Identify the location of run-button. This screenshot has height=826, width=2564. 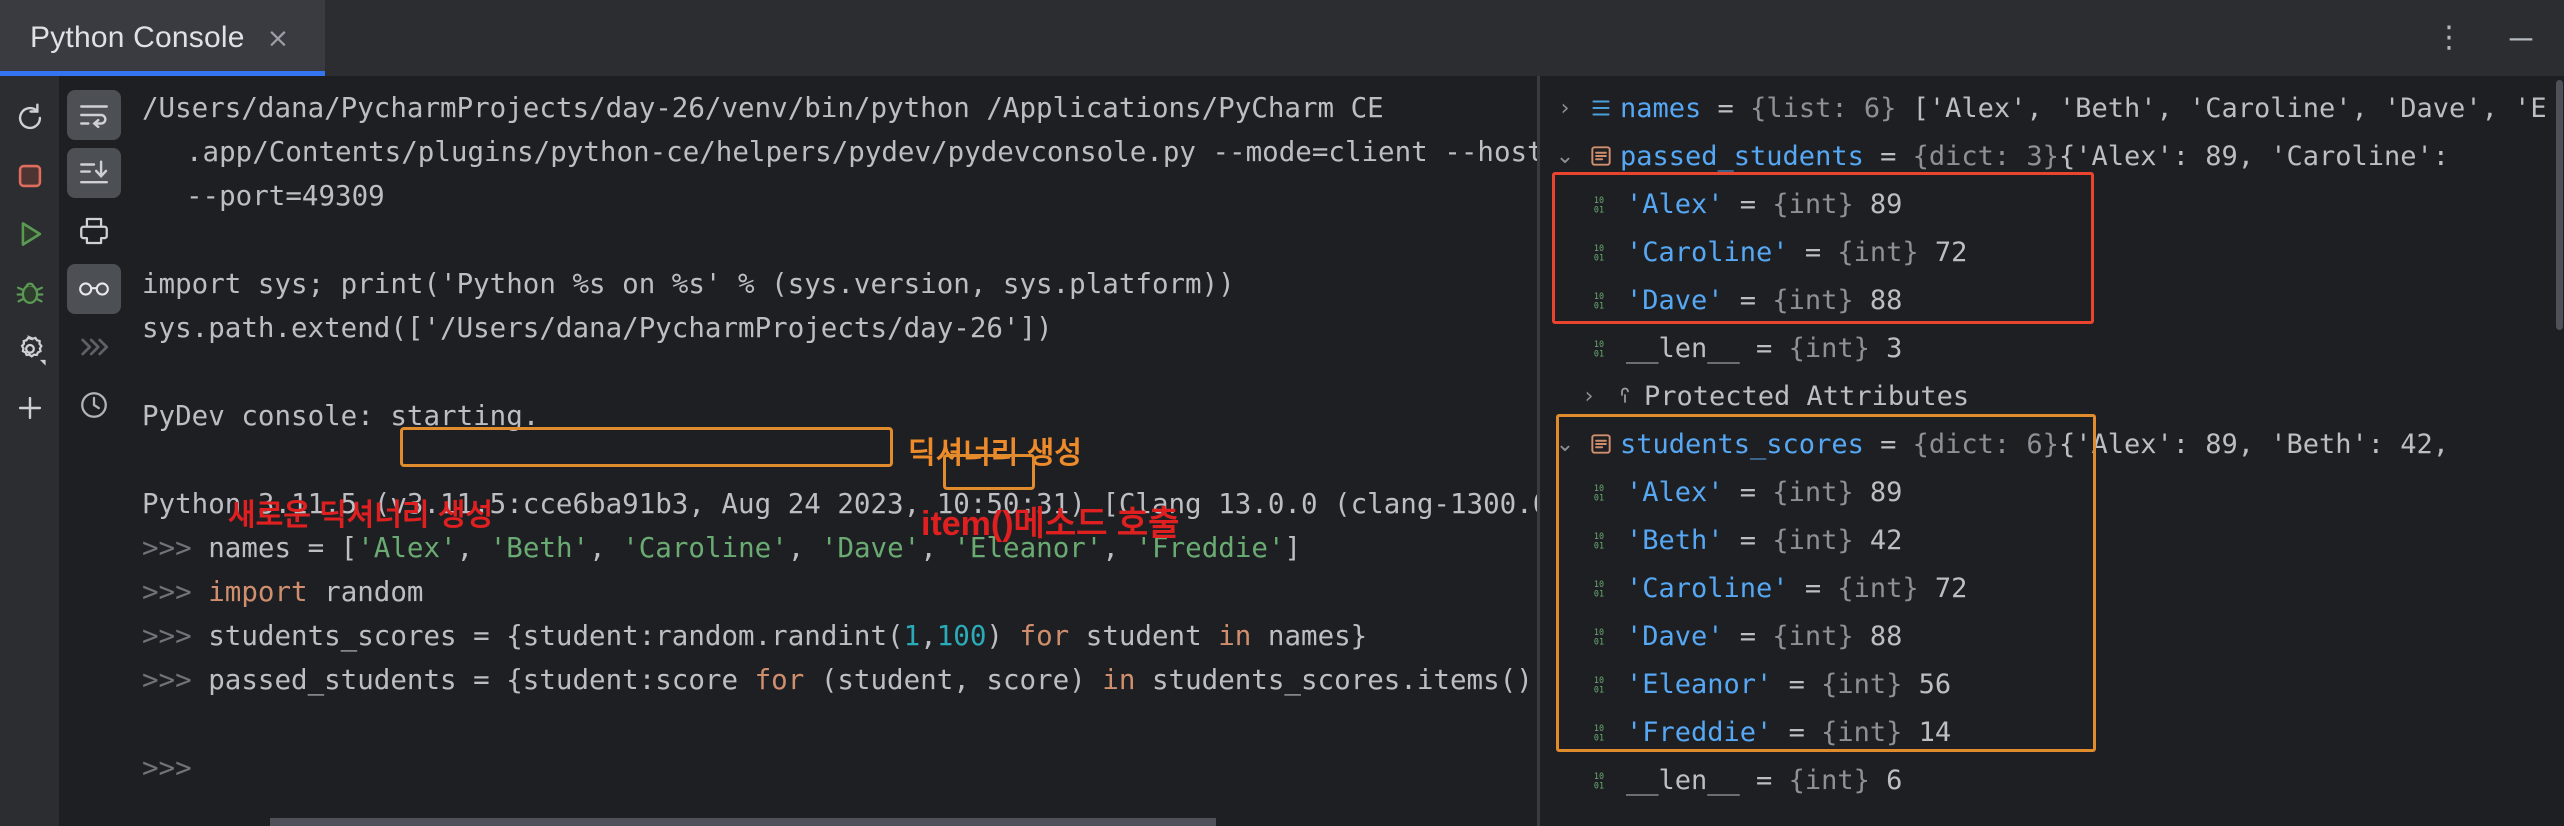
(30, 234).